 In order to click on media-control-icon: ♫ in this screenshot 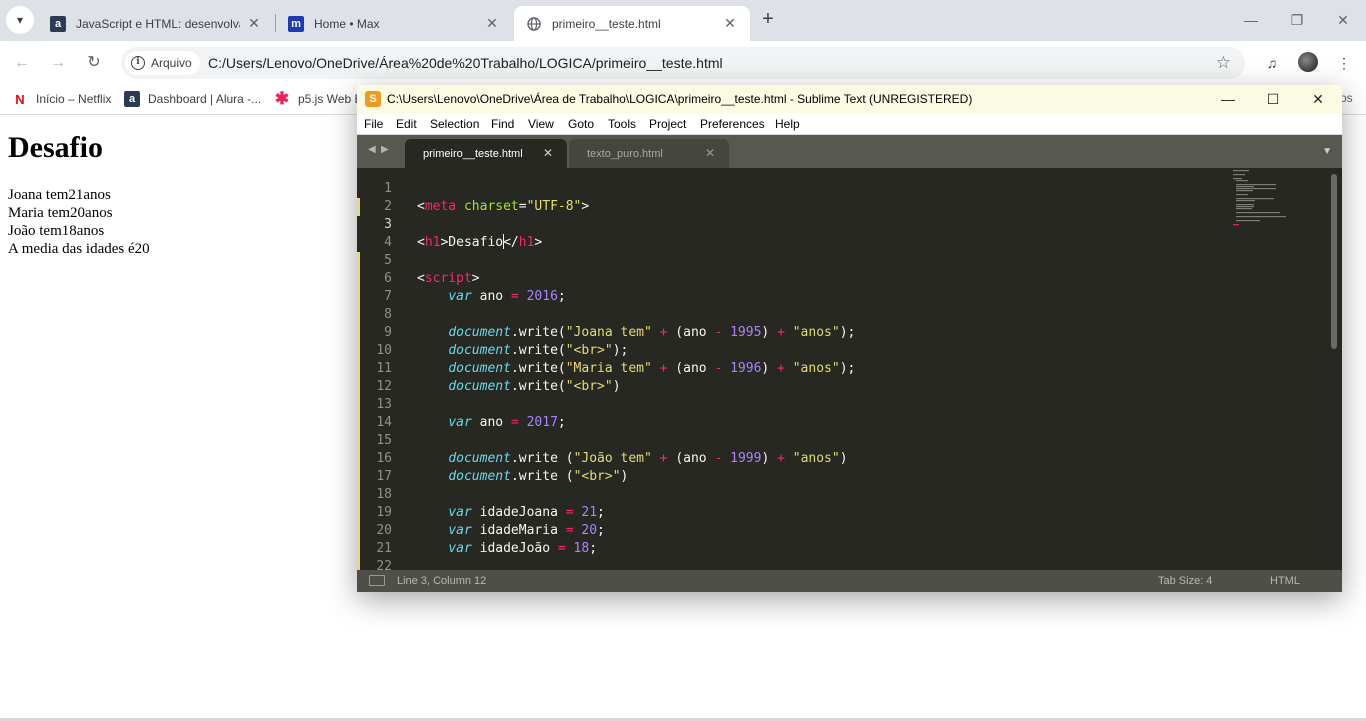, I will do `click(1272, 63)`.